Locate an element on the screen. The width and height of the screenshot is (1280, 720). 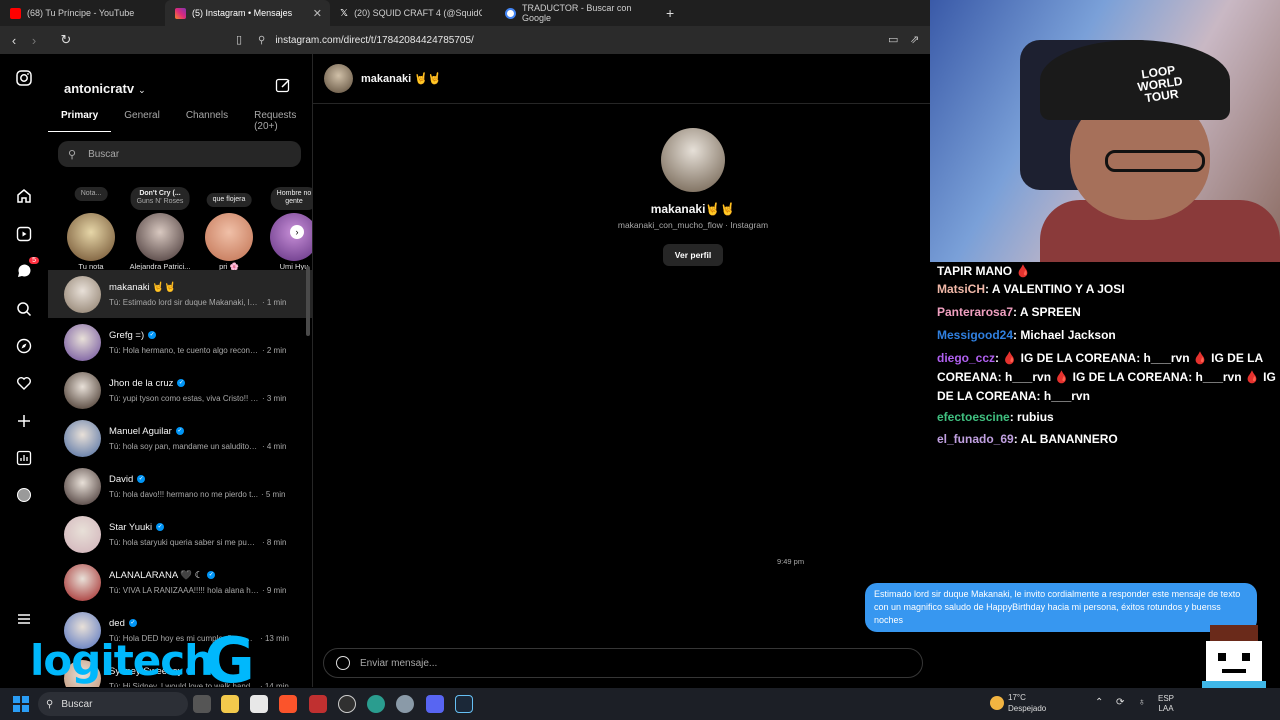
language-indicator: ESP LAA is located at coordinates (1166, 704).